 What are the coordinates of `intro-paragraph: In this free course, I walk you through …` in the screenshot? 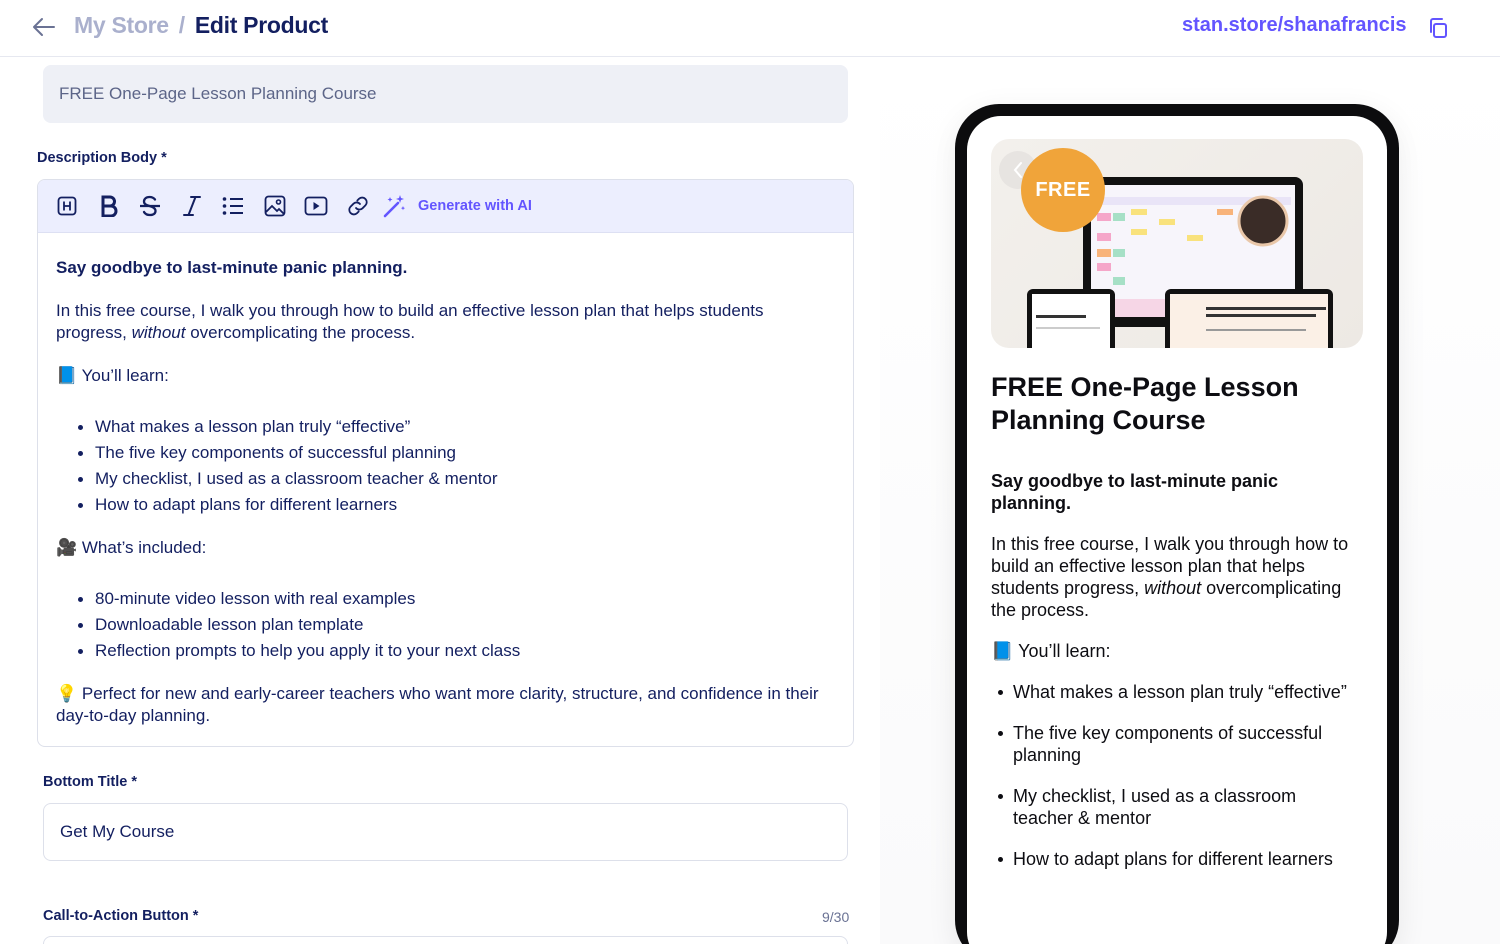 It's located at (410, 321).